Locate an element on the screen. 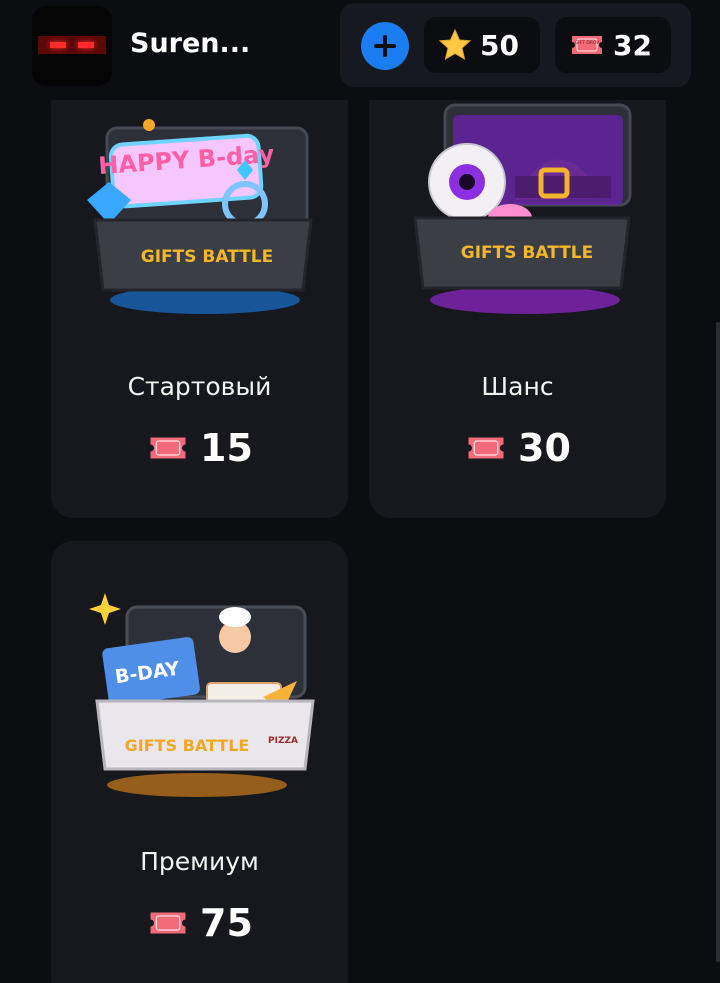 The image size is (720, 983). stars-balance: 50 is located at coordinates (482, 45).